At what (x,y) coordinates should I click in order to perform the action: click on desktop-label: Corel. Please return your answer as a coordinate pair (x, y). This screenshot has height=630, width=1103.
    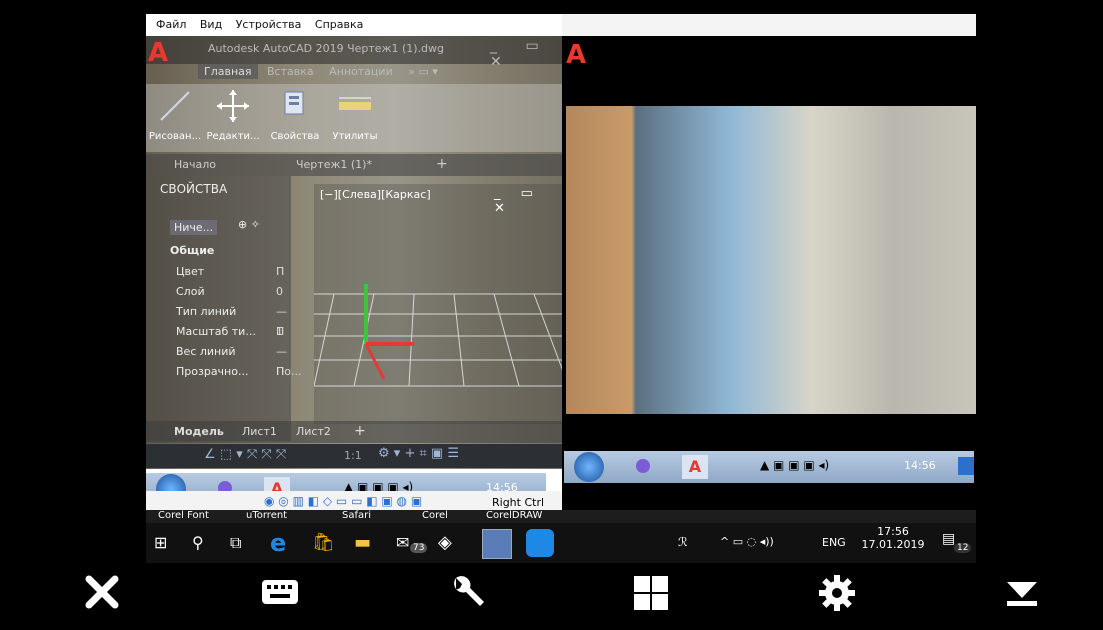
    Looking at the image, I should click on (435, 515).